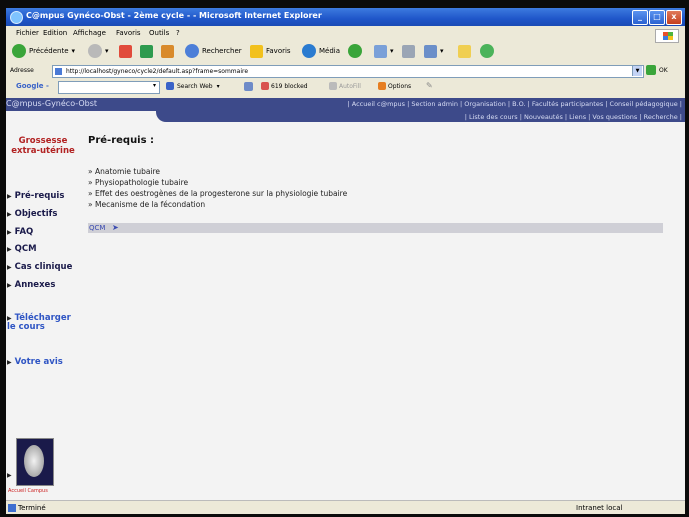  I want to click on google-search-input, so click(109, 87).